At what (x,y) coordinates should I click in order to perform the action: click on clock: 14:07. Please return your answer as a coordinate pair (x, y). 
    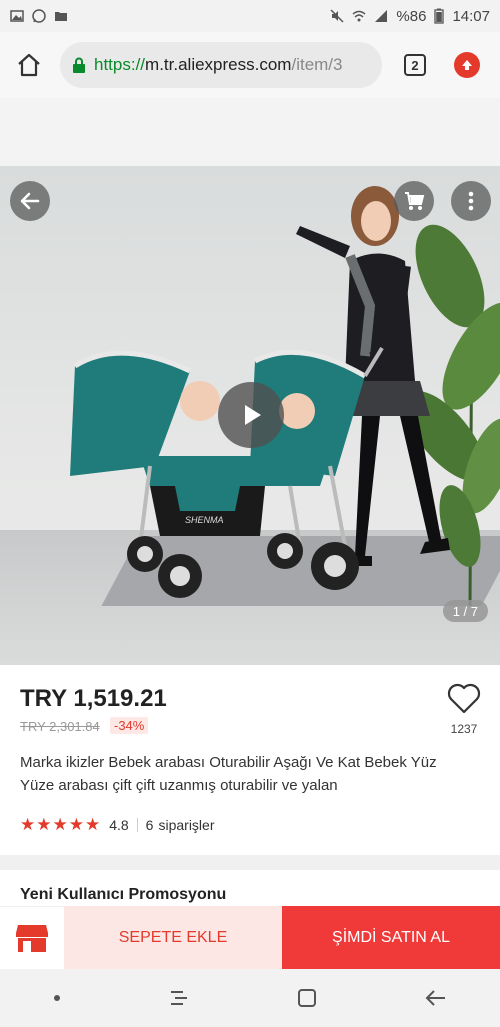
    Looking at the image, I should click on (471, 16).